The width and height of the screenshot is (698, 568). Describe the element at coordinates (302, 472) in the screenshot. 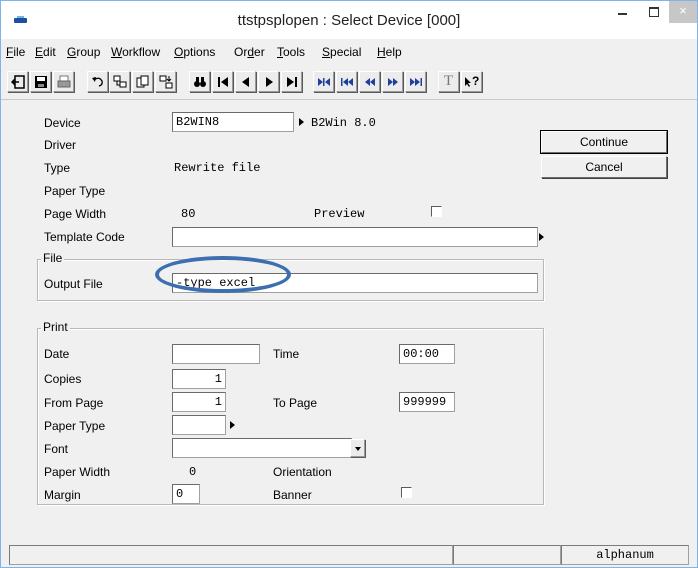

I see `orientation-label: Orientation` at that location.